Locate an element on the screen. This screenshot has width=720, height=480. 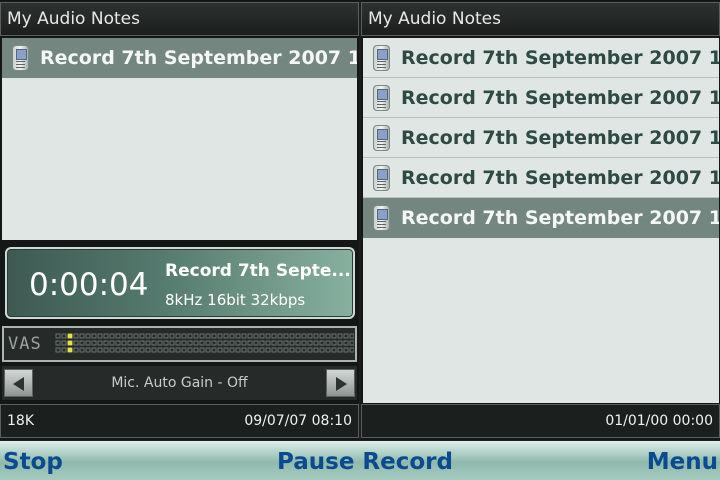
arrow-right-icon is located at coordinates (340, 383).